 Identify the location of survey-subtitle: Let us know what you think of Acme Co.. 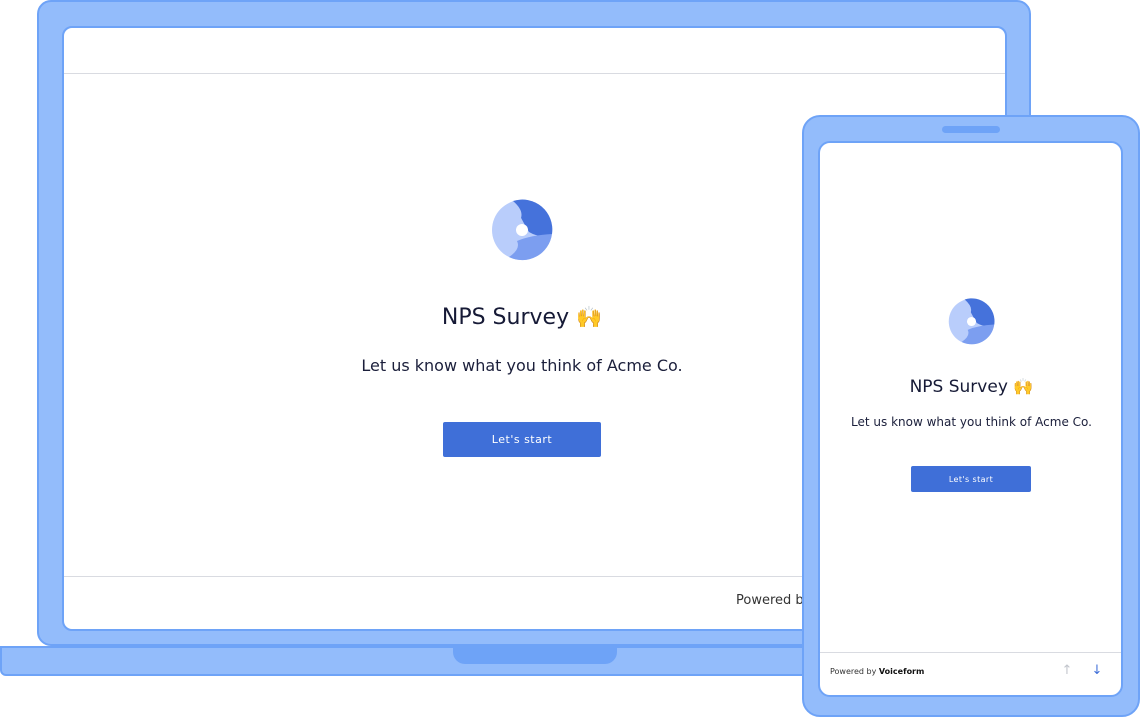
(522, 365).